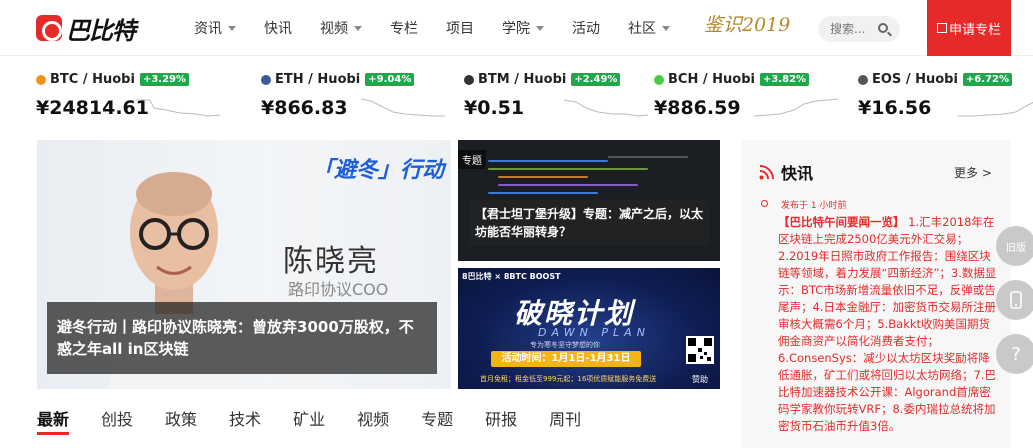 This screenshot has height=448, width=1033. Describe the element at coordinates (469, 79) in the screenshot. I see `btm-icon` at that location.